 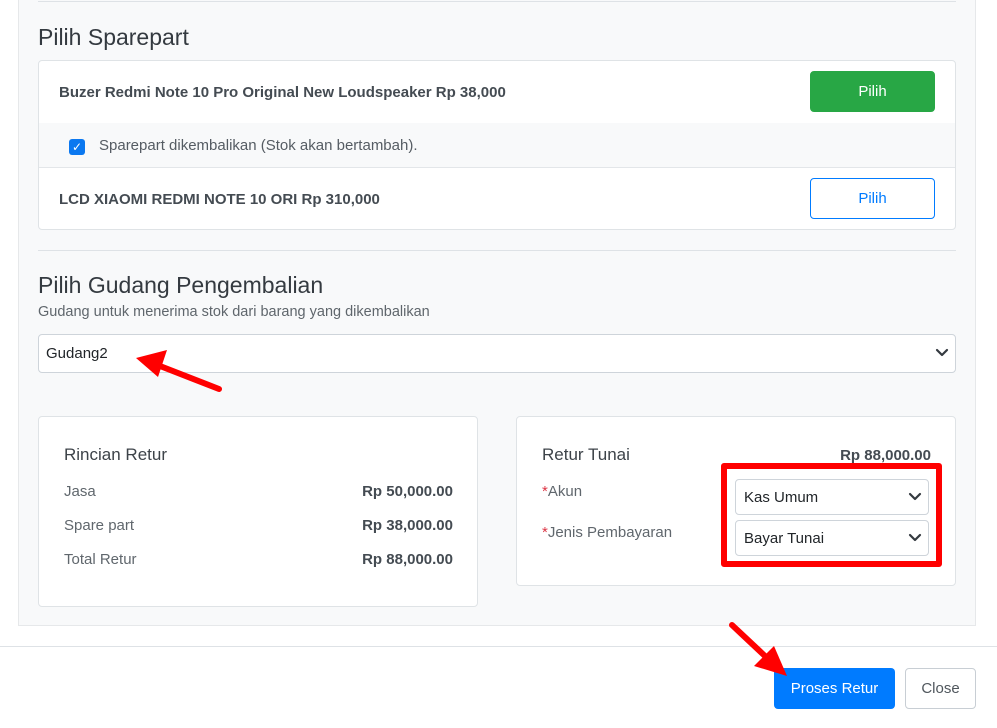 I want to click on modal-footer-divider, so click(x=498, y=646).